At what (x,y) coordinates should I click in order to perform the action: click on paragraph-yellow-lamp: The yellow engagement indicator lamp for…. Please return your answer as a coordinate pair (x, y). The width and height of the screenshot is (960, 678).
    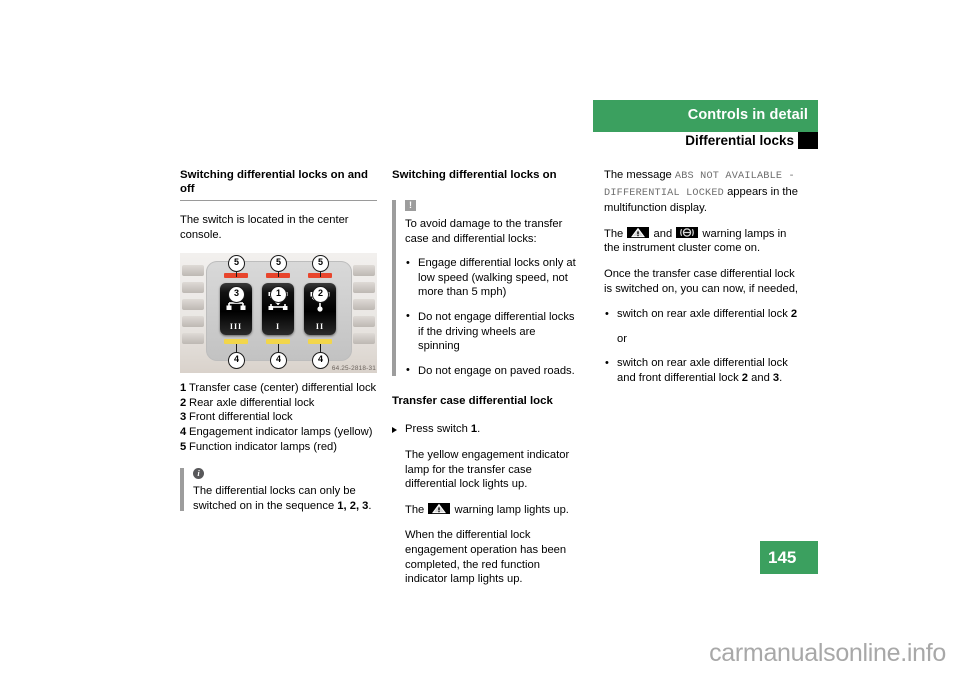
    Looking at the image, I should click on (487, 469).